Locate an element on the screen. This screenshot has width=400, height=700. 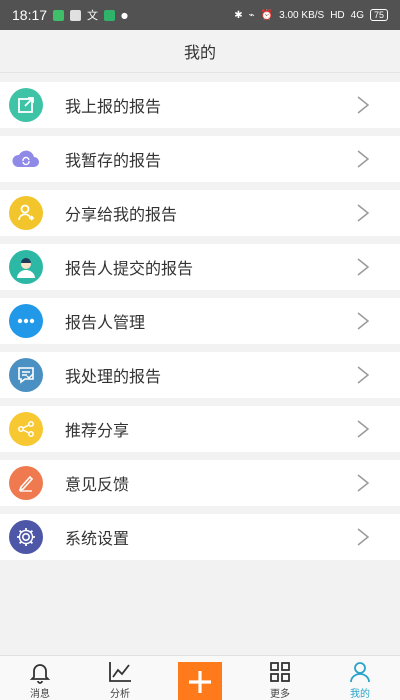
menu-item-shared-reports: 分享给我的报告 is located at coordinates (200, 213).